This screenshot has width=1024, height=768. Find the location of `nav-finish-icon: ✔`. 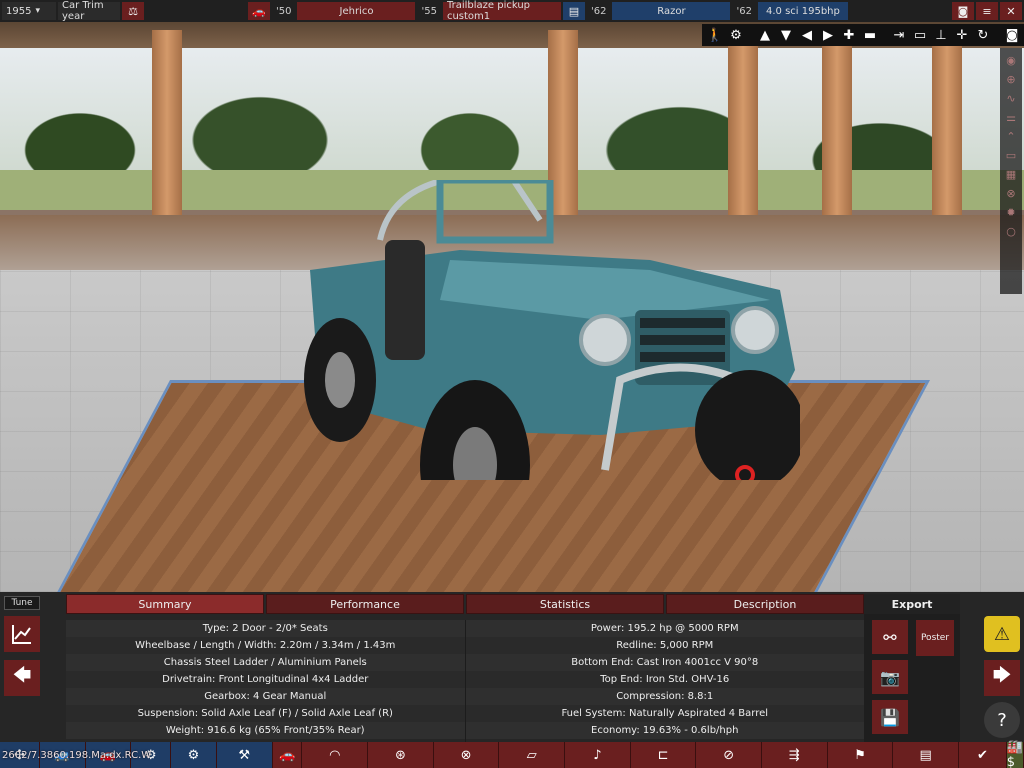

nav-finish-icon: ✔ is located at coordinates (983, 755).